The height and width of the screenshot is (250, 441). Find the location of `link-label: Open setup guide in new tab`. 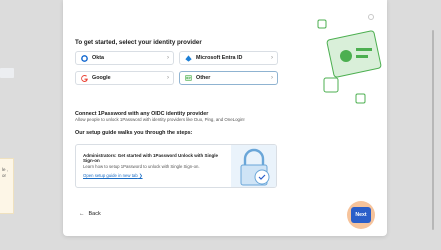

link-label: Open setup guide in new tab is located at coordinates (110, 175).